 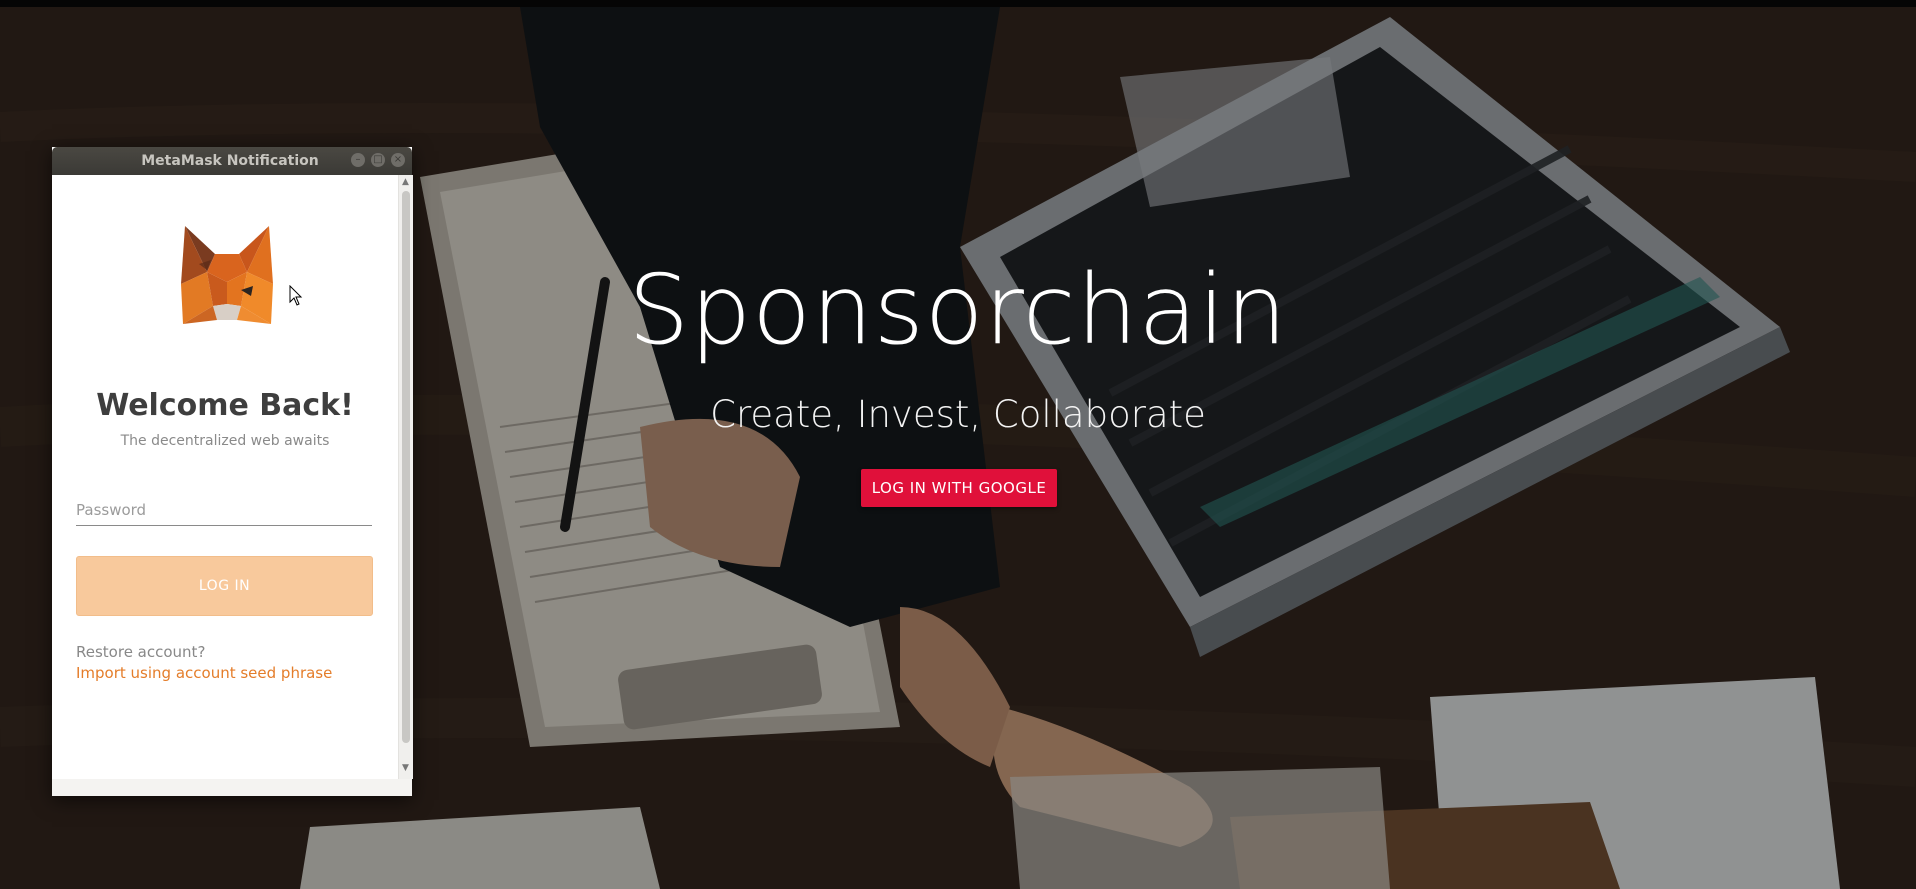 What do you see at coordinates (358, 160) in the screenshot?
I see `minimize-icon: –` at bounding box center [358, 160].